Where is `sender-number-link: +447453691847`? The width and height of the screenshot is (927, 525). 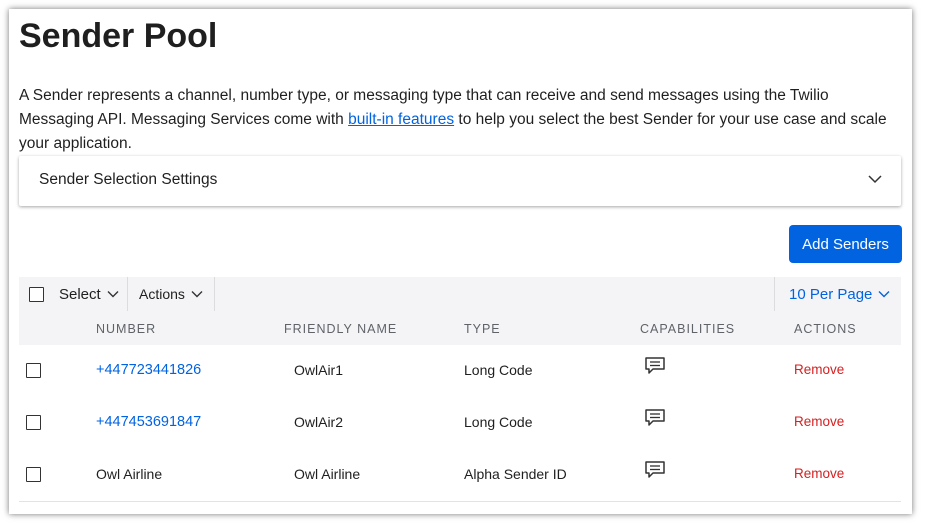
sender-number-link: +447453691847 is located at coordinates (148, 422).